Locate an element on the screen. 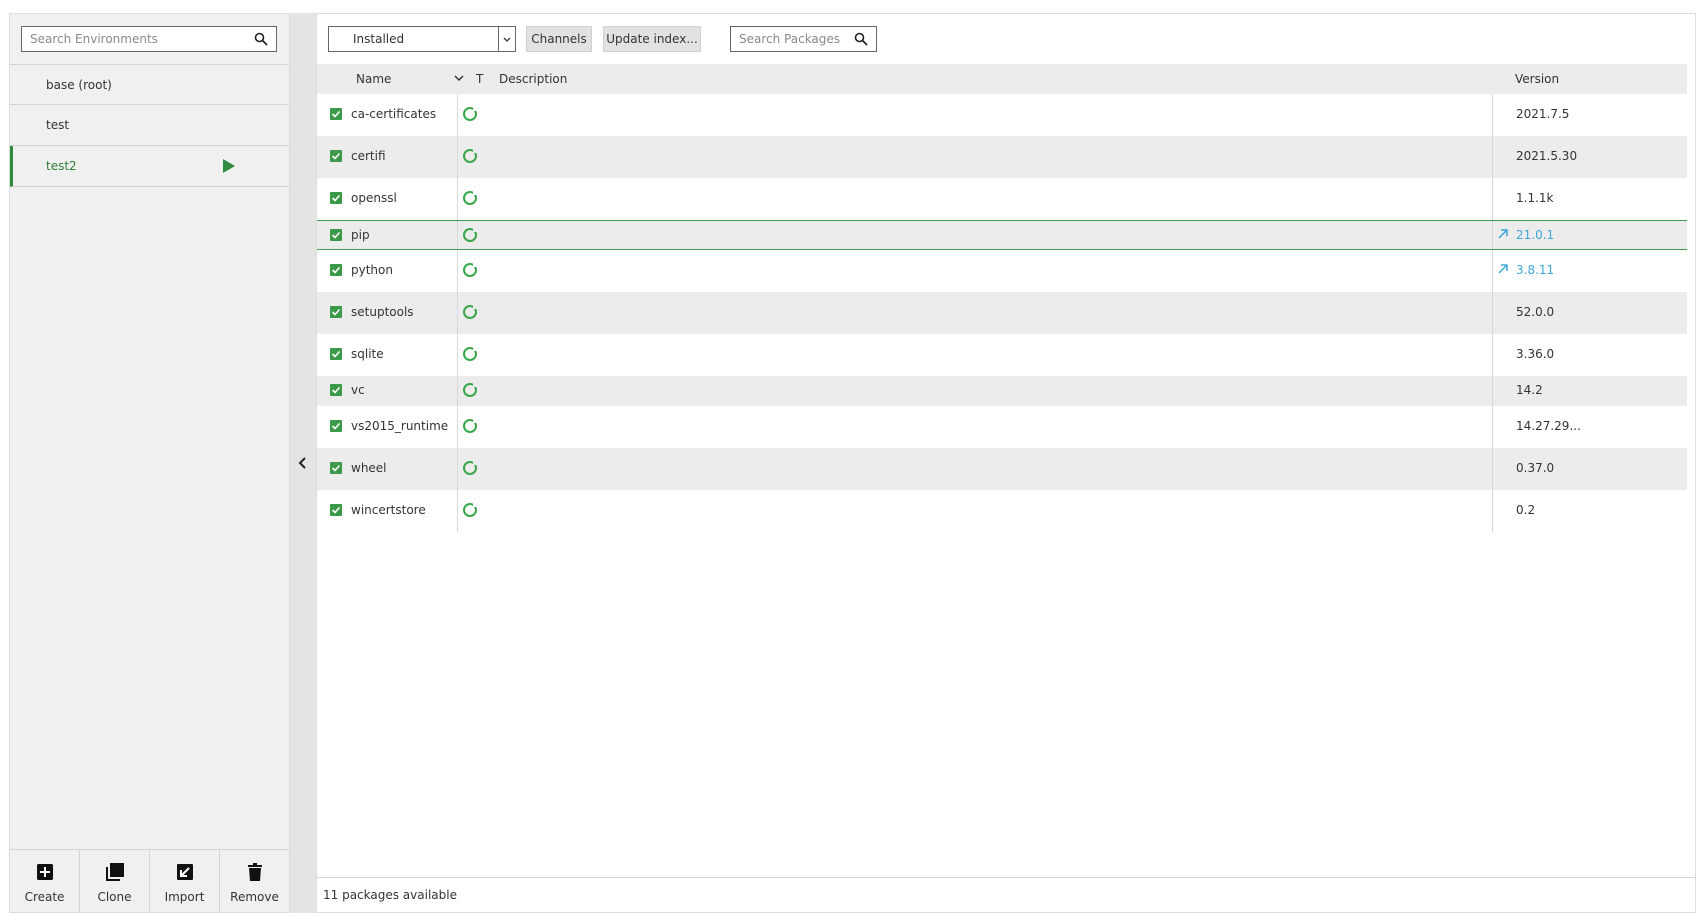 The height and width of the screenshot is (921, 1702). table-row: ca-certificates 2021.7.5 is located at coordinates (1002, 115).